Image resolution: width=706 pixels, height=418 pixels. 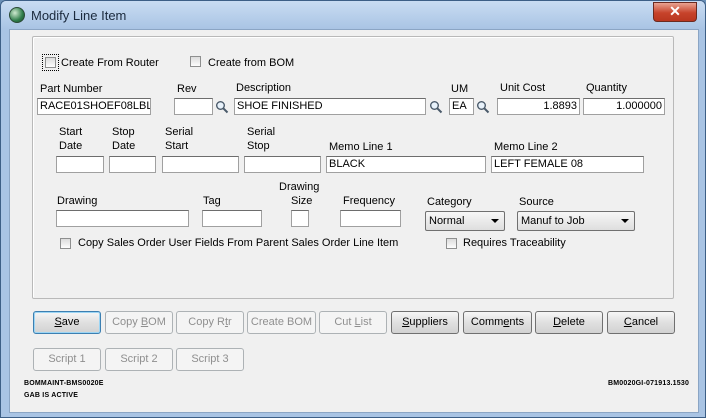 I want to click on start-date-field, so click(x=80, y=164).